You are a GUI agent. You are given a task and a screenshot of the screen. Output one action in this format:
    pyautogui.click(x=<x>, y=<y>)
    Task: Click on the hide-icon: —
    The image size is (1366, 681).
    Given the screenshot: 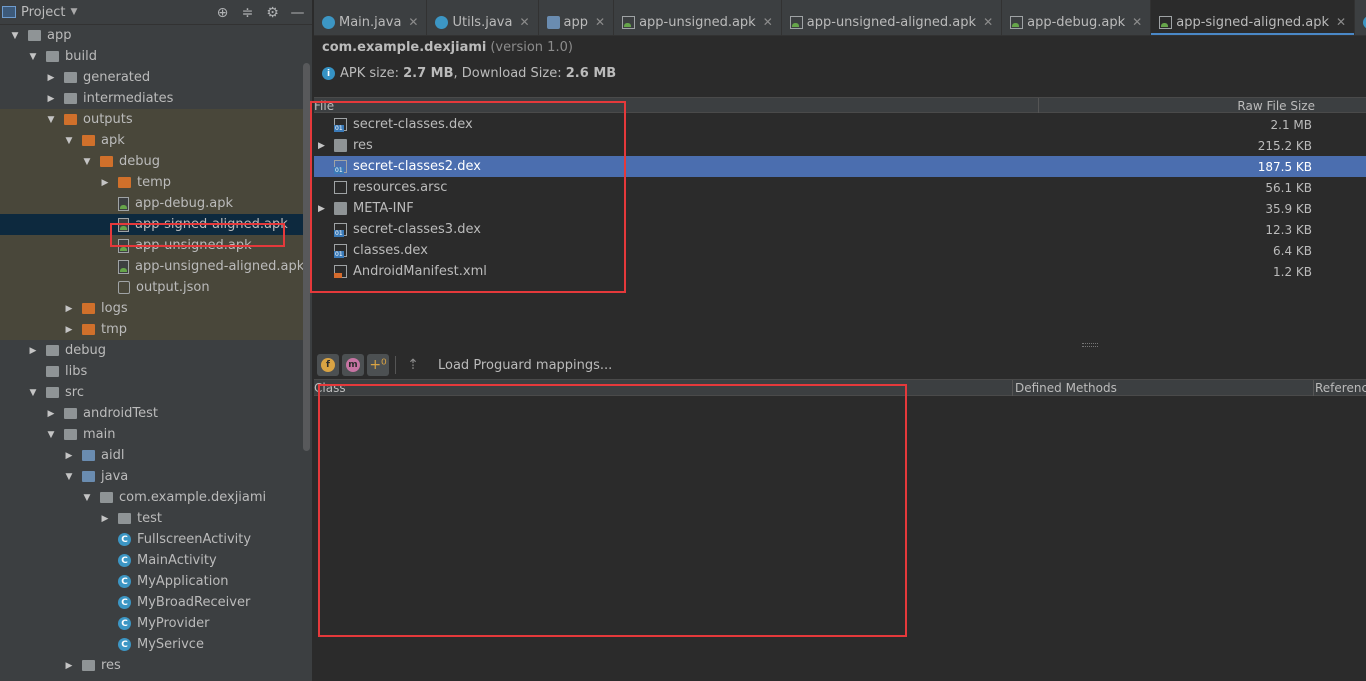 What is the action you would take?
    pyautogui.click(x=297, y=12)
    